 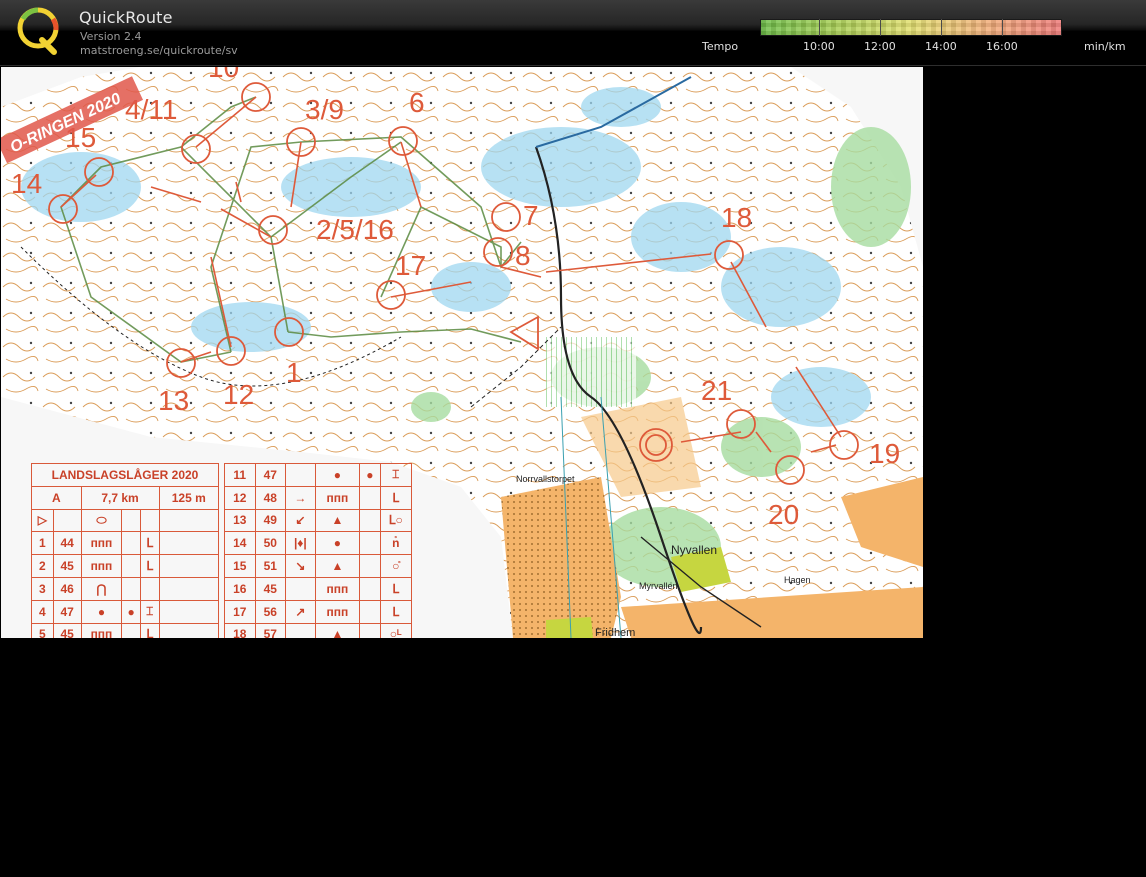 What do you see at coordinates (819, 46) in the screenshot?
I see `tempo-tick-label: 10:00` at bounding box center [819, 46].